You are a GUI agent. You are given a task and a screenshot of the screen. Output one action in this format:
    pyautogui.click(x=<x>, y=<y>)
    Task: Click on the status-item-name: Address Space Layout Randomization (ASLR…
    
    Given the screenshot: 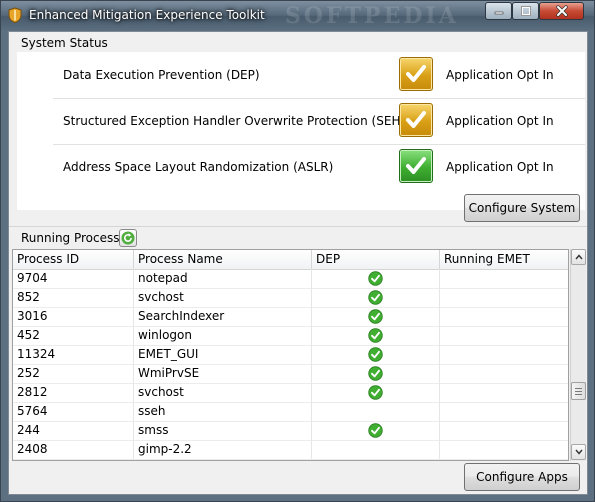 What is the action you would take?
    pyautogui.click(x=198, y=167)
    